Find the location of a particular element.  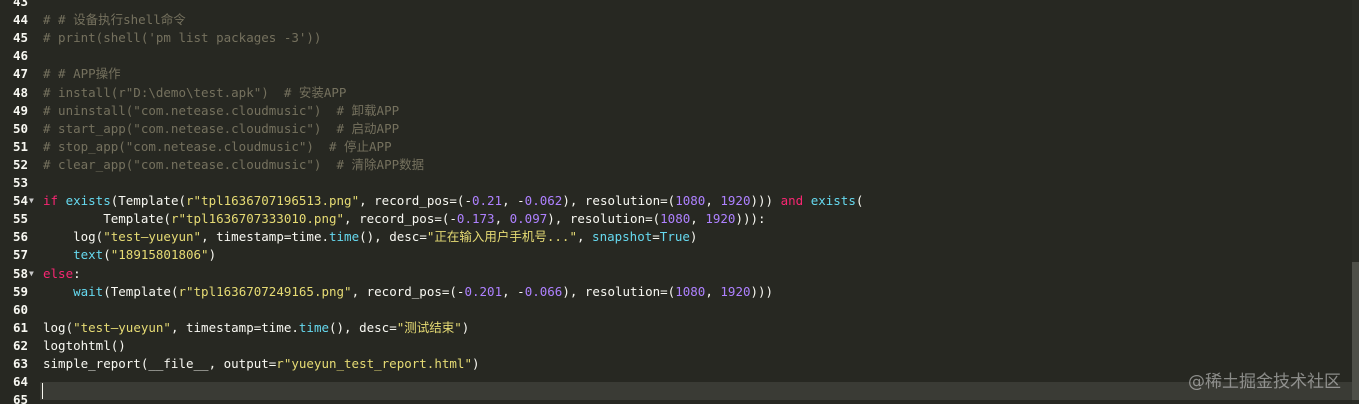

code-token: Template( is located at coordinates (107, 219).